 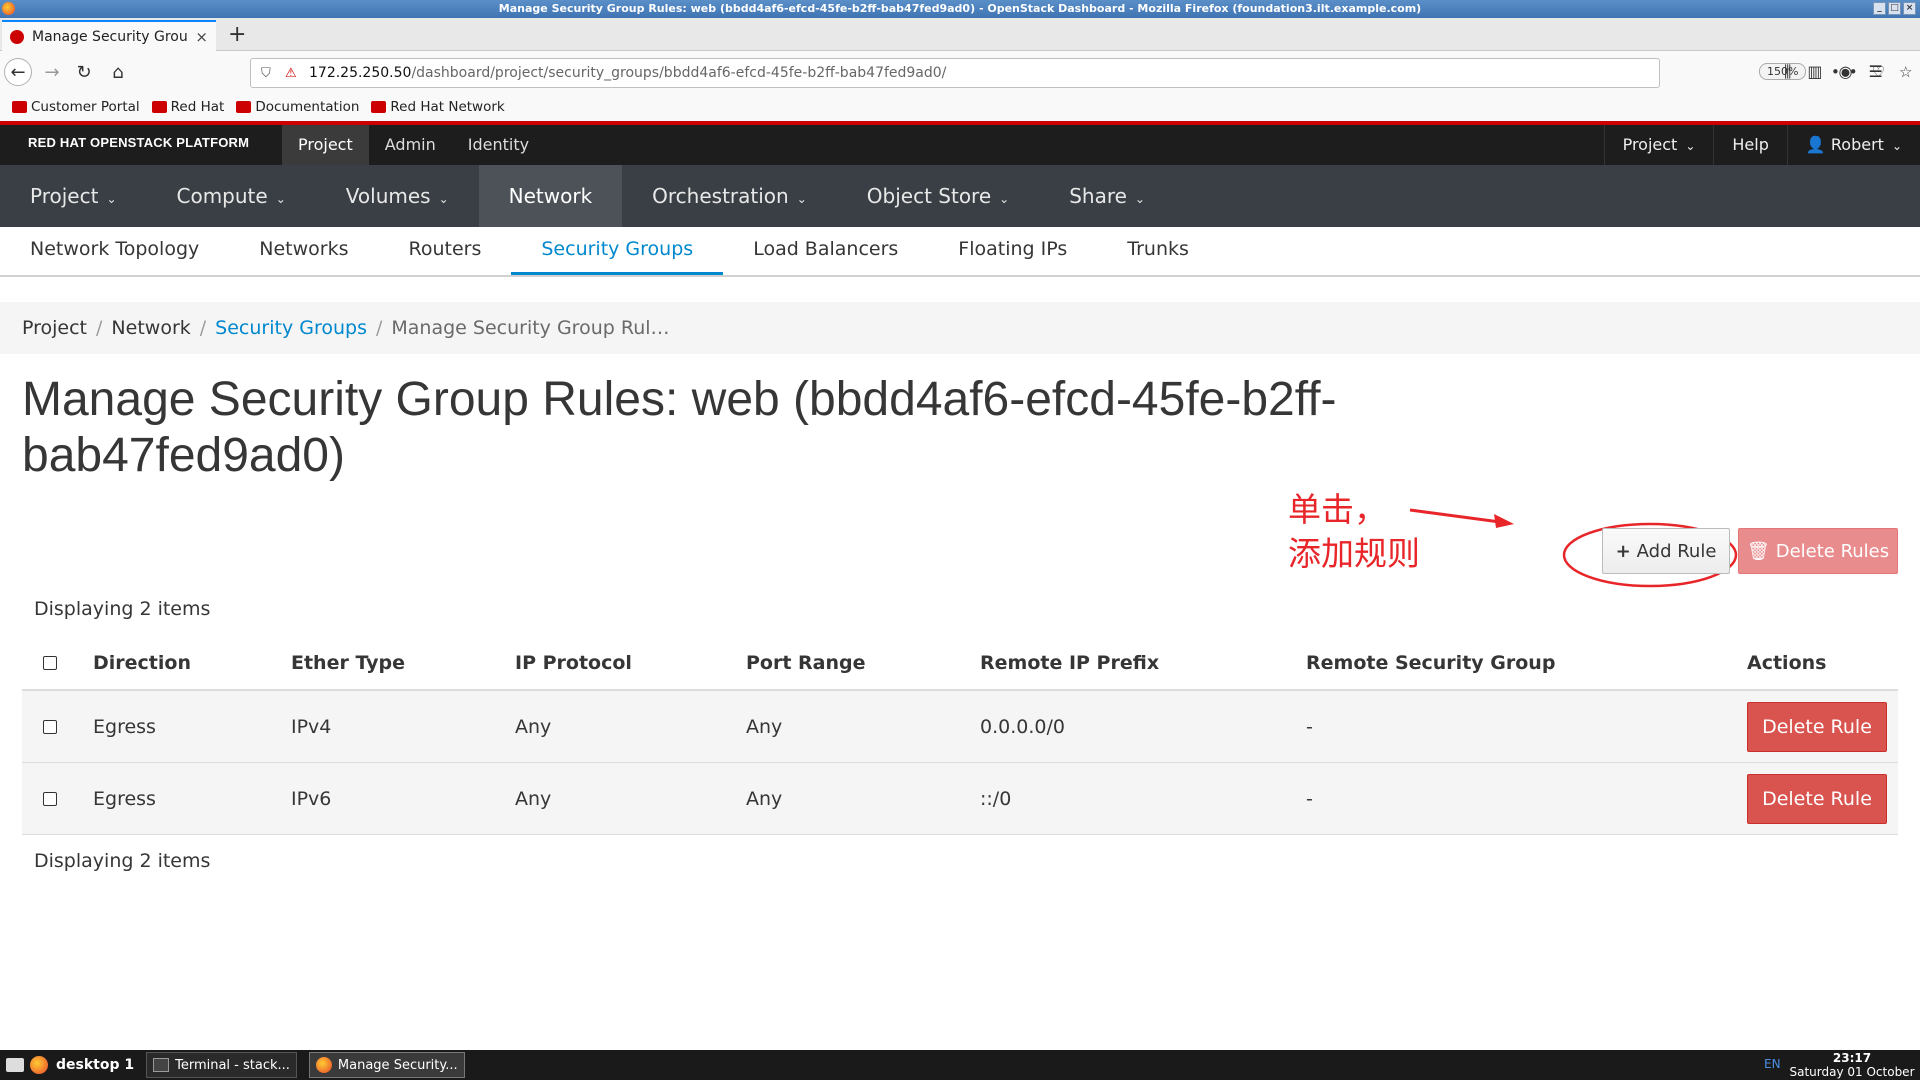 I want to click on redhat-favicon-icon, so click(x=17, y=36).